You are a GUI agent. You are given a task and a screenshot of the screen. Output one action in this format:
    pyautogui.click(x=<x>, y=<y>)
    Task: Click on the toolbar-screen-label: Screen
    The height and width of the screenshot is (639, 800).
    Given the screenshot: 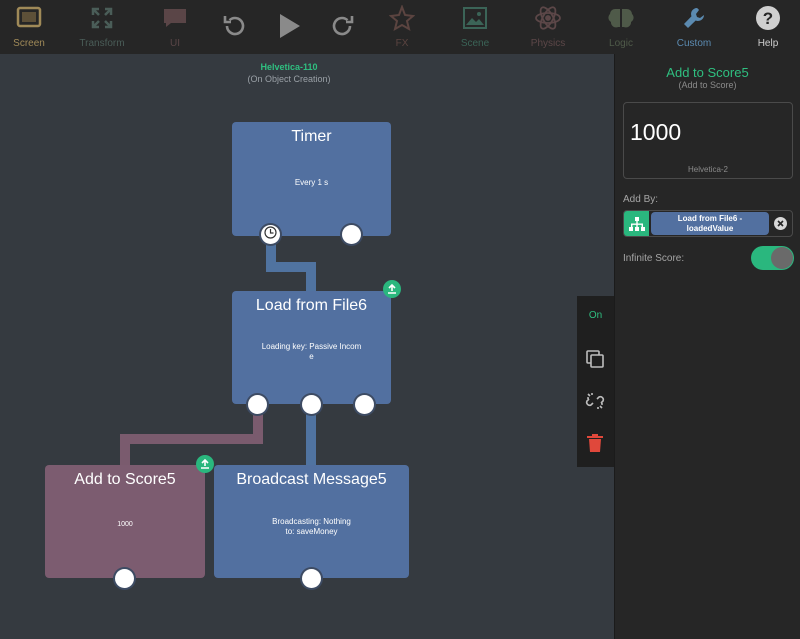 What is the action you would take?
    pyautogui.click(x=29, y=43)
    